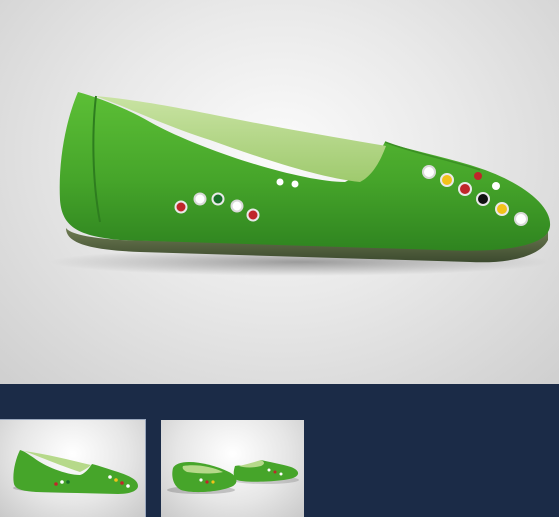  What do you see at coordinates (233, 477) in the screenshot?
I see `thumbnail-pair-view-illustration` at bounding box center [233, 477].